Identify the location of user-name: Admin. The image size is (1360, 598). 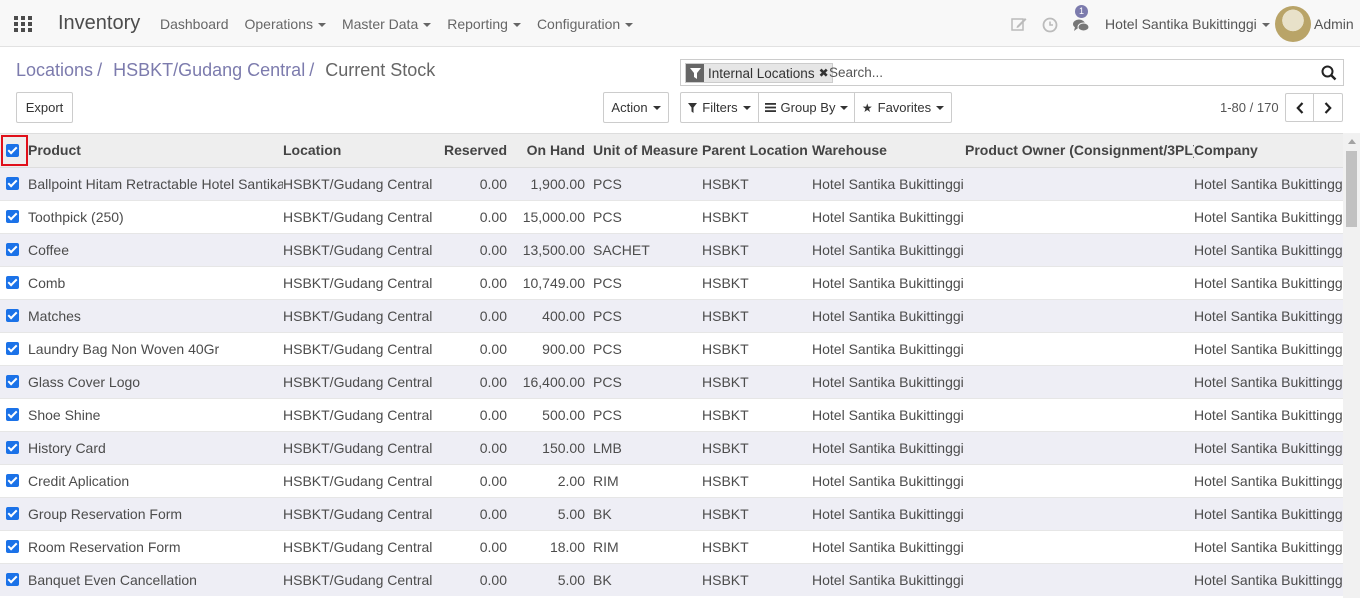
(1334, 24).